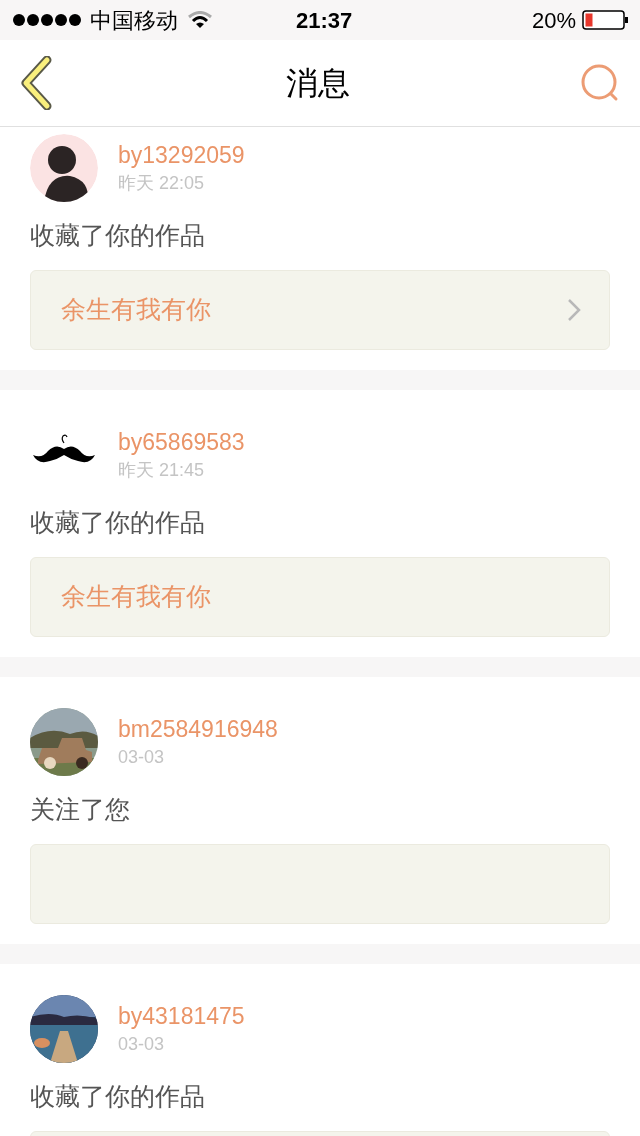 This screenshot has height=1136, width=640. I want to click on battery-percent: 20%, so click(553, 20).